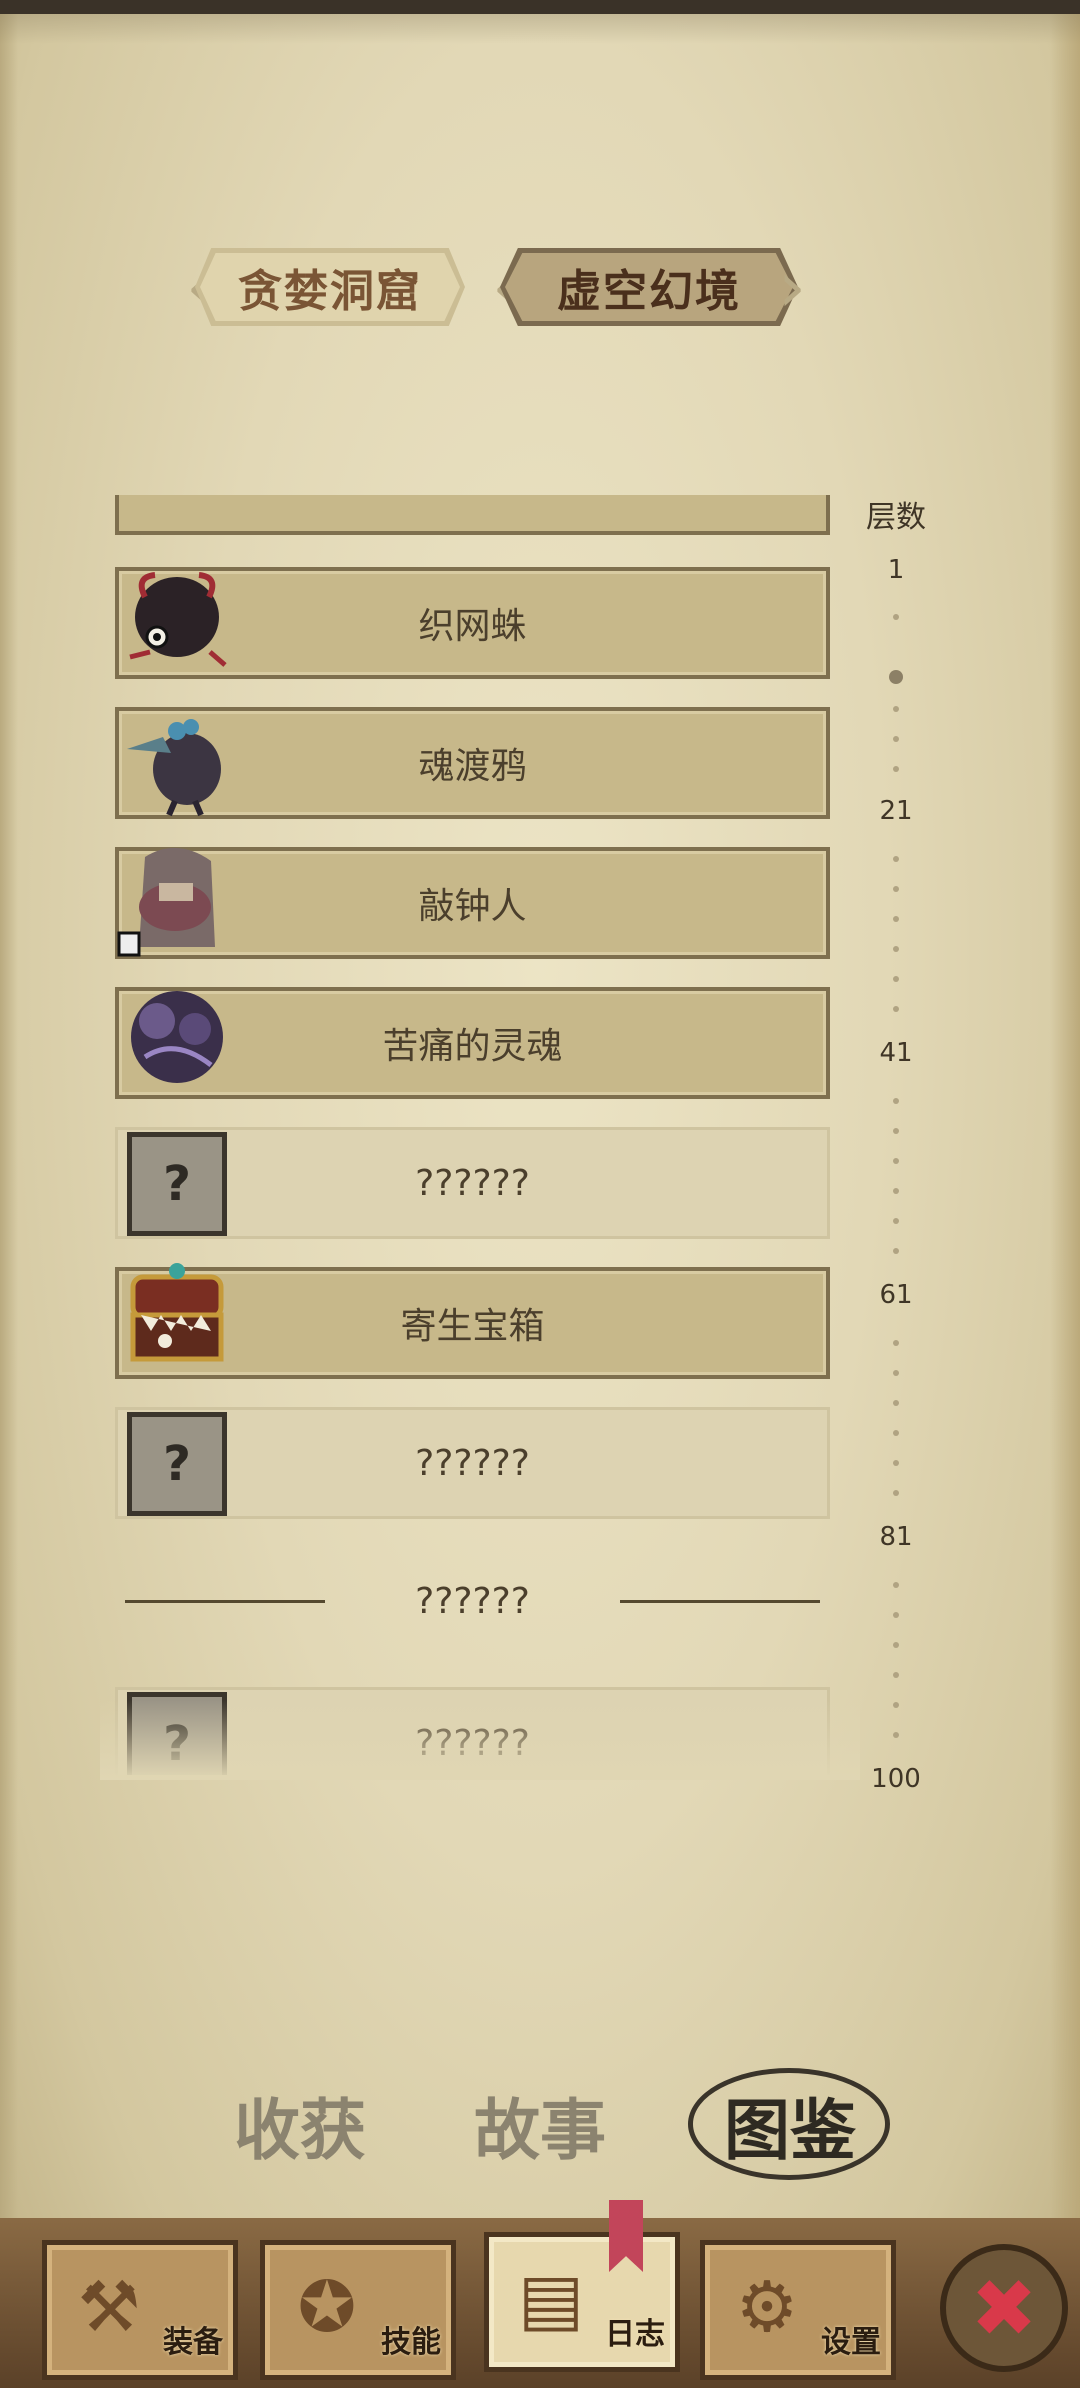 This screenshot has height=2388, width=1080. Describe the element at coordinates (896, 1295) in the screenshot. I see `floor-scale-mark: 61` at that location.